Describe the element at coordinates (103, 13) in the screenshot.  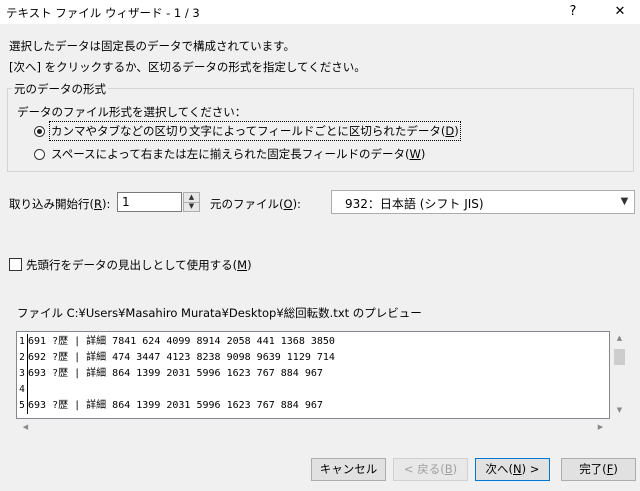
I see `window-title: テキスト ファイル ウィザード - 1 / 3` at that location.